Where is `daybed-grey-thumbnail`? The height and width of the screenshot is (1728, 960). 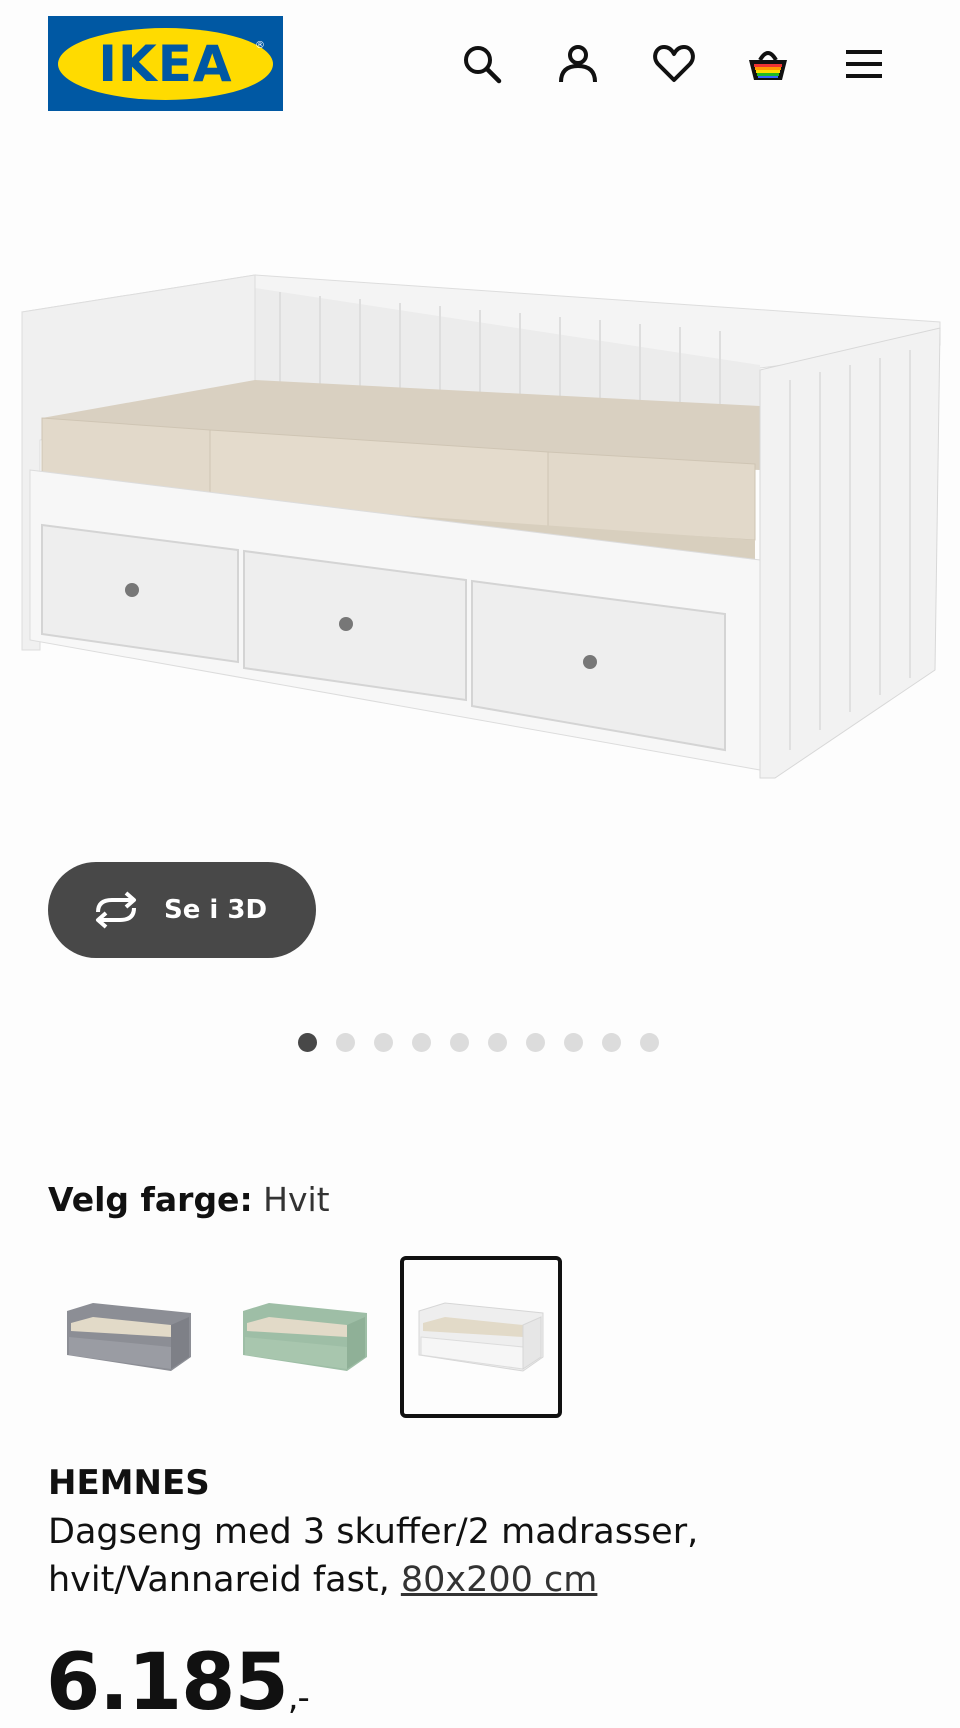
daybed-grey-thumbnail is located at coordinates (129, 1337).